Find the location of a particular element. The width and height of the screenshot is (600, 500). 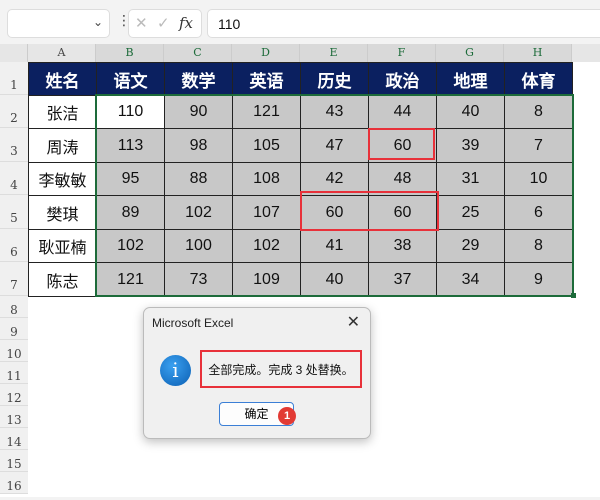

message-dialog: Microsoft Excel ✕ i 全部完成。完成 3 处替换。 确定 1 is located at coordinates (257, 373).